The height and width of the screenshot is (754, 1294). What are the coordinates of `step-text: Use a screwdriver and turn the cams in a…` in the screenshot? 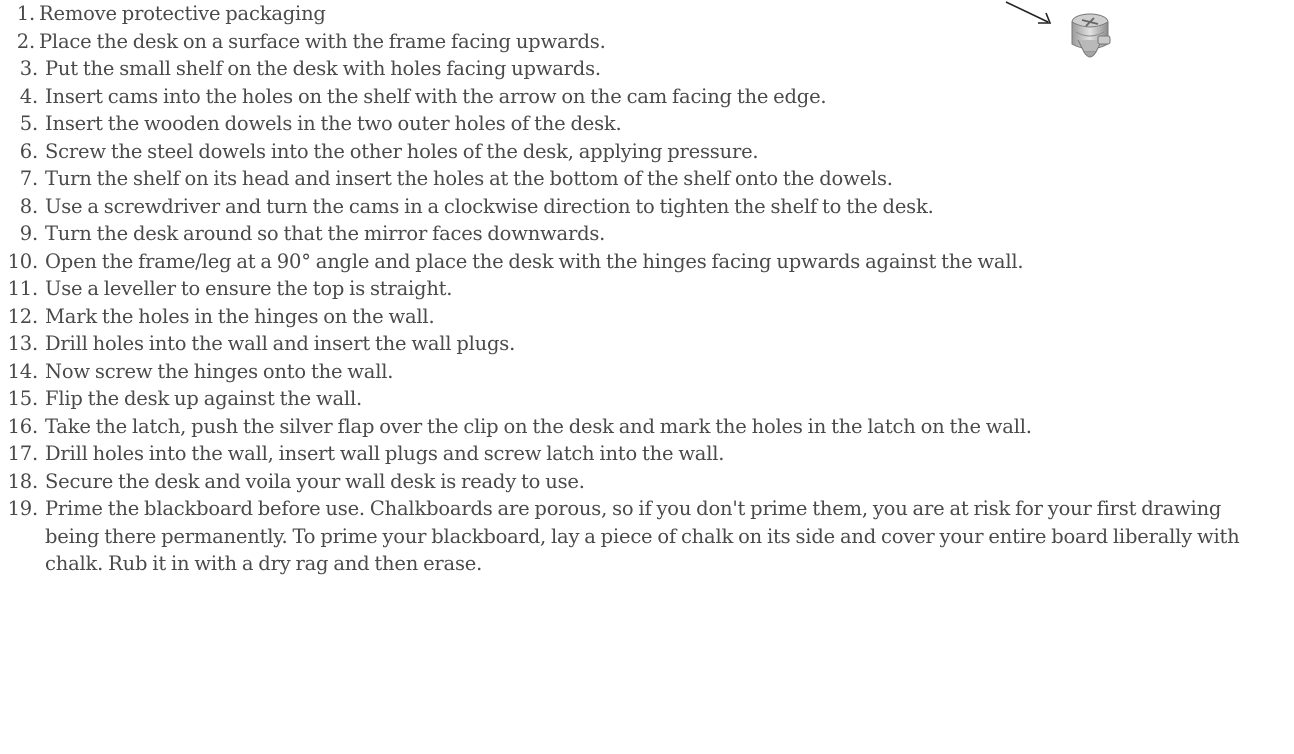 It's located at (489, 206).